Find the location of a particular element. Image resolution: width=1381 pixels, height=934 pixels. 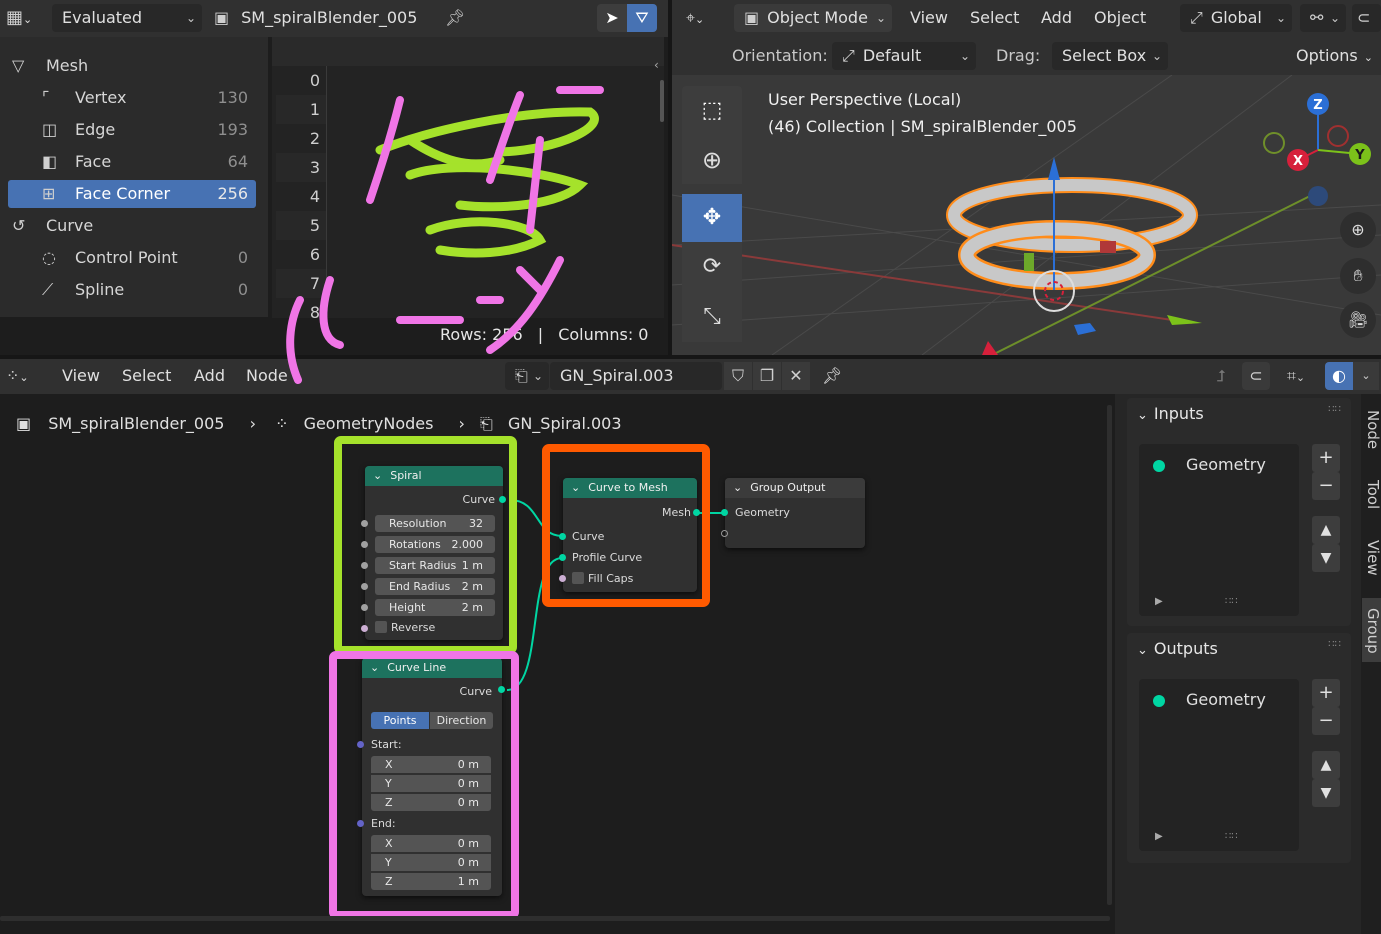

inputs-title: Inputs is located at coordinates (1178, 413).